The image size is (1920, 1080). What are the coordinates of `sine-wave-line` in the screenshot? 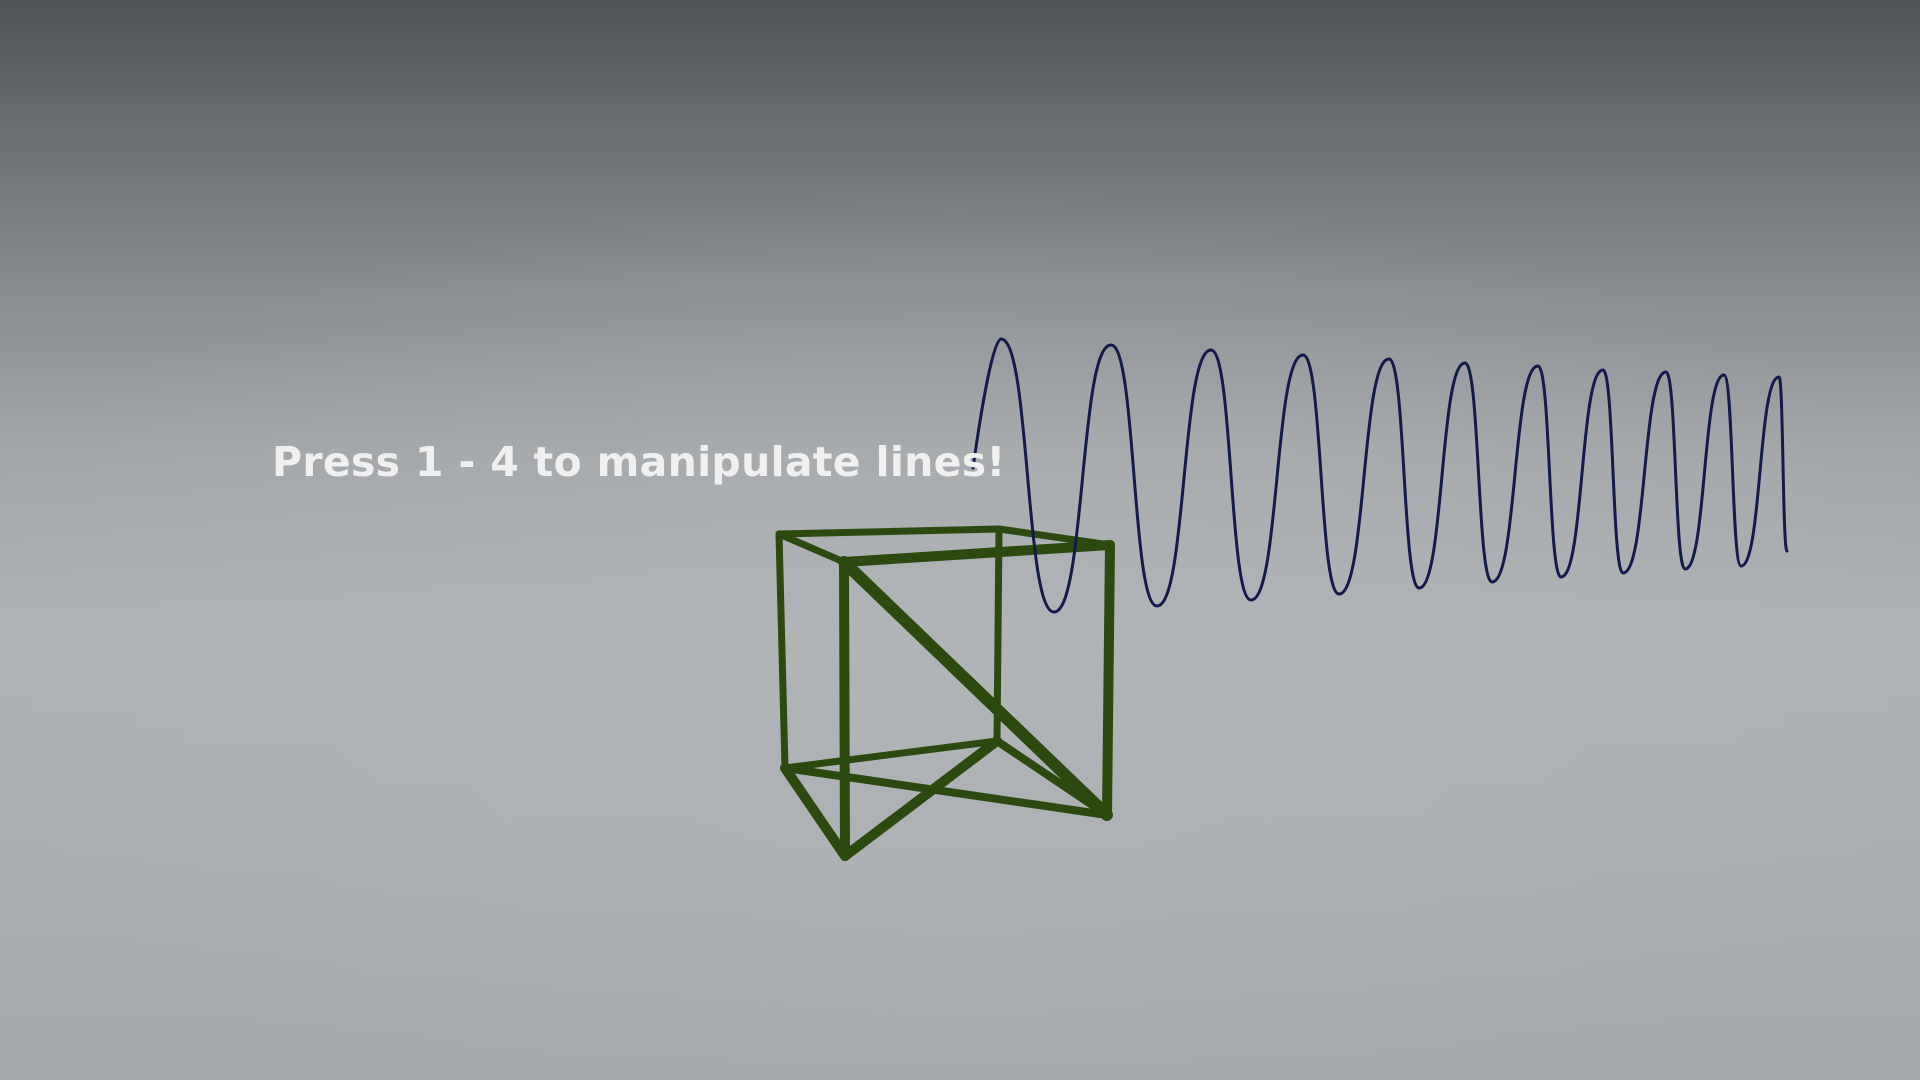 It's located at (1380, 475).